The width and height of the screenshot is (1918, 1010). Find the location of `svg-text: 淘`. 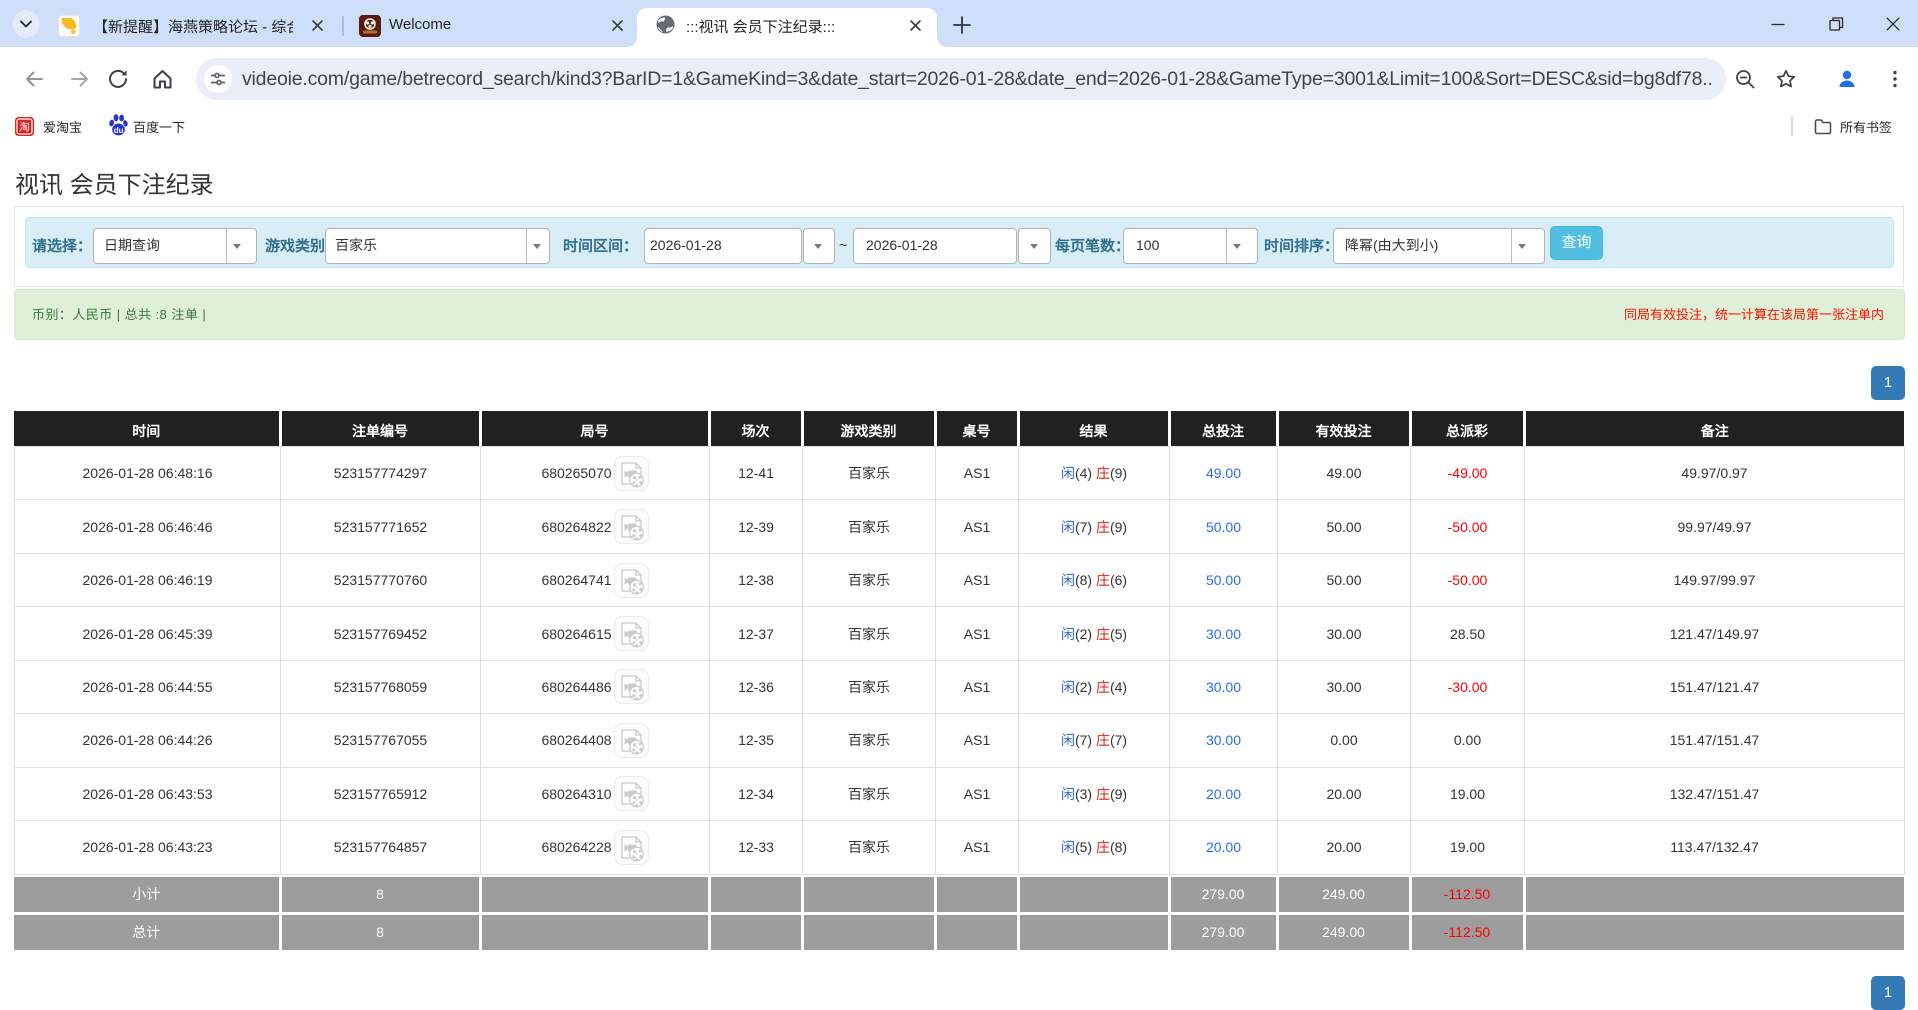

svg-text: 淘 is located at coordinates (24, 127).